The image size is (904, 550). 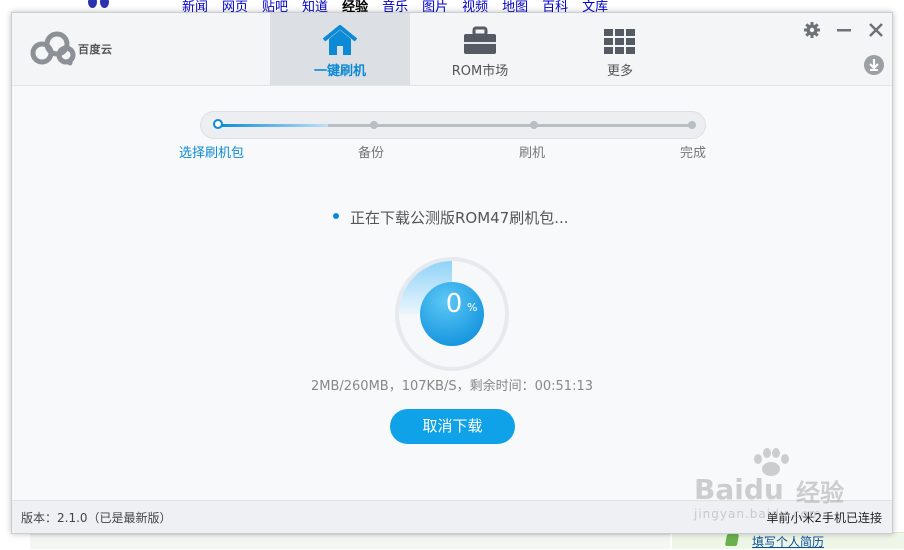 What do you see at coordinates (693, 153) in the screenshot?
I see `step-label-complete: 完成` at bounding box center [693, 153].